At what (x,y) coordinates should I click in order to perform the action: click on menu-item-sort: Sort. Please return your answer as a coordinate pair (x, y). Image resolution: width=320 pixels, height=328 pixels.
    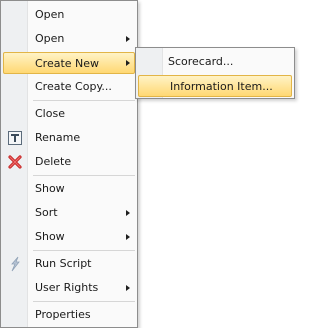
    Looking at the image, I should click on (69, 213).